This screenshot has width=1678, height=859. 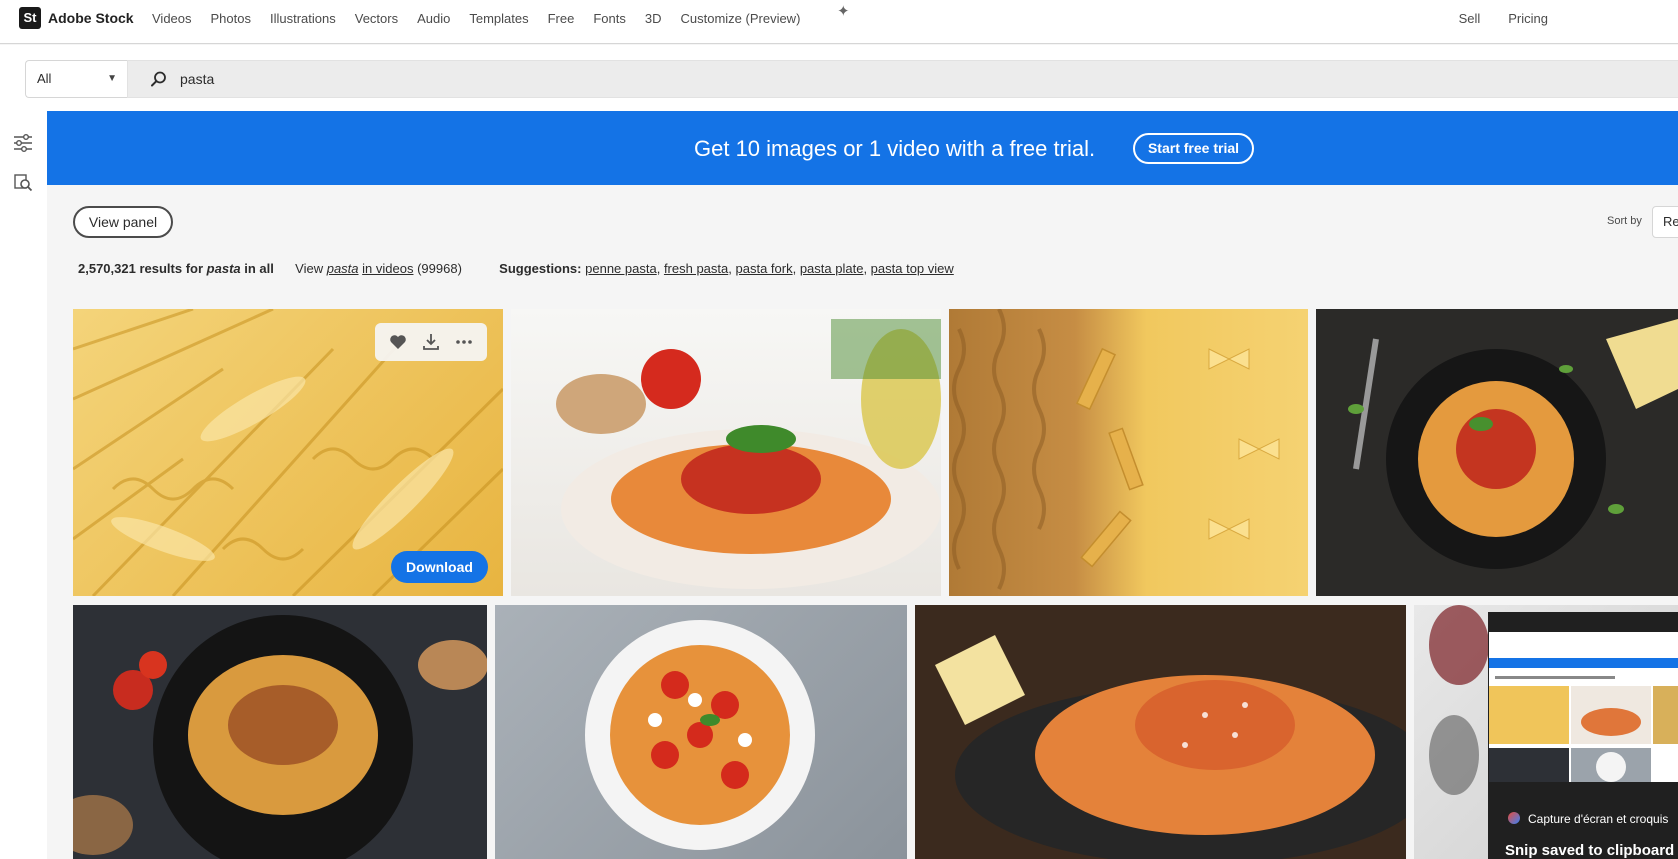 What do you see at coordinates (387, 268) in the screenshot?
I see `view-in-videos-link: in videos` at bounding box center [387, 268].